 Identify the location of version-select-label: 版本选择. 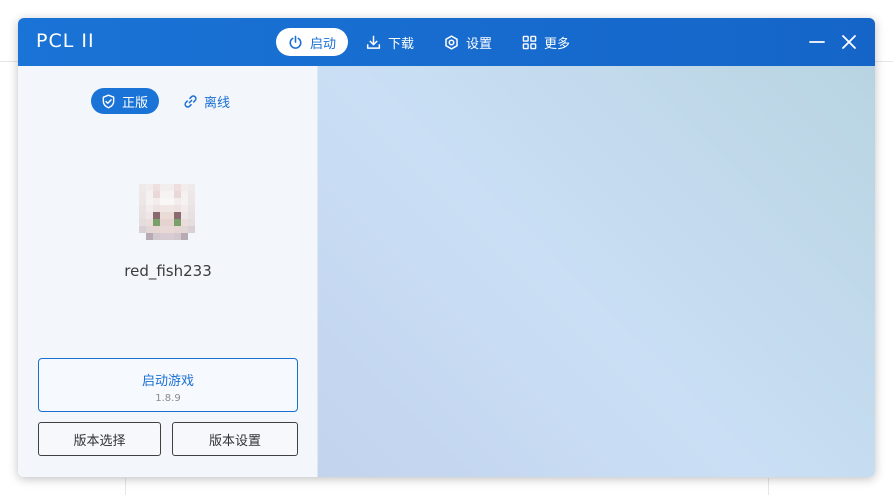
(99, 441).